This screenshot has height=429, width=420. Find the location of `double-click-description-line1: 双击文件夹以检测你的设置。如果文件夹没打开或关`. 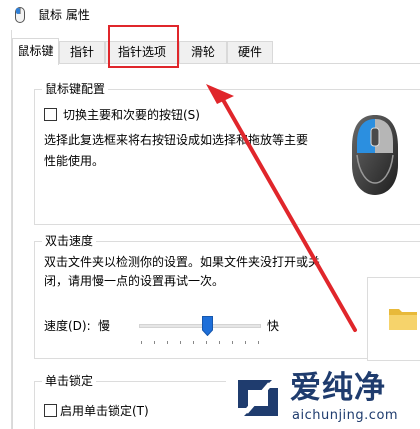

double-click-description-line1: 双击文件夹以检测你的设置。如果文件夹没打开或关 is located at coordinates (182, 262).